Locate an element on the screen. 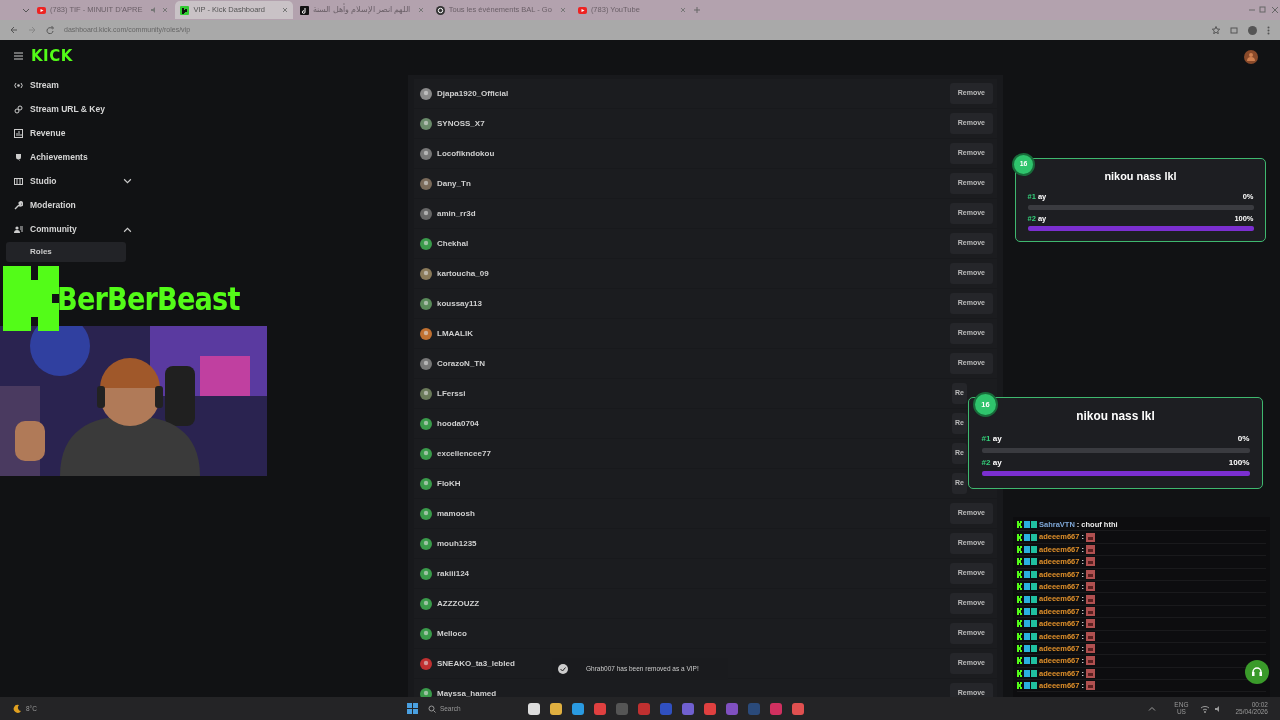 This screenshot has width=1280, height=720. channel-name: BerBerBeast is located at coordinates (148, 299).